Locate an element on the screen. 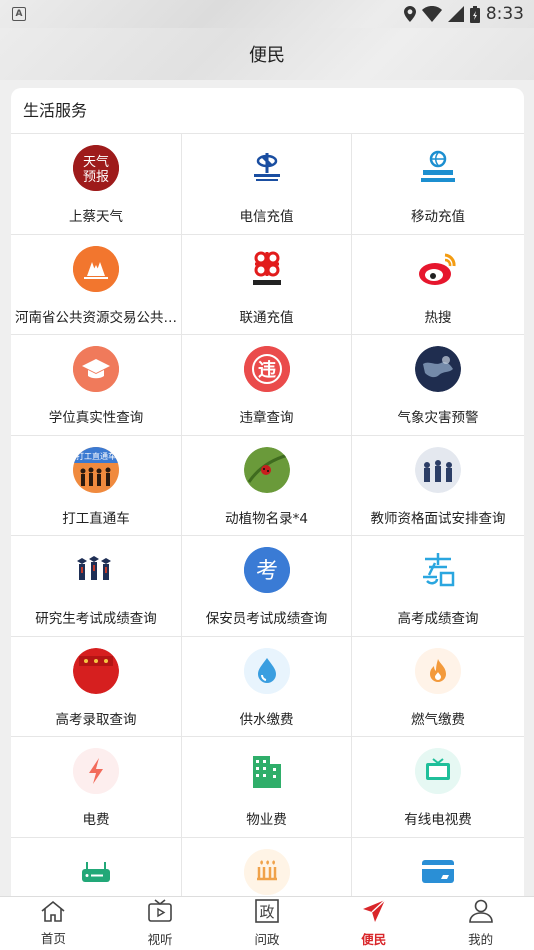 The width and height of the screenshot is (534, 950). tv-icon is located at coordinates (438, 771).